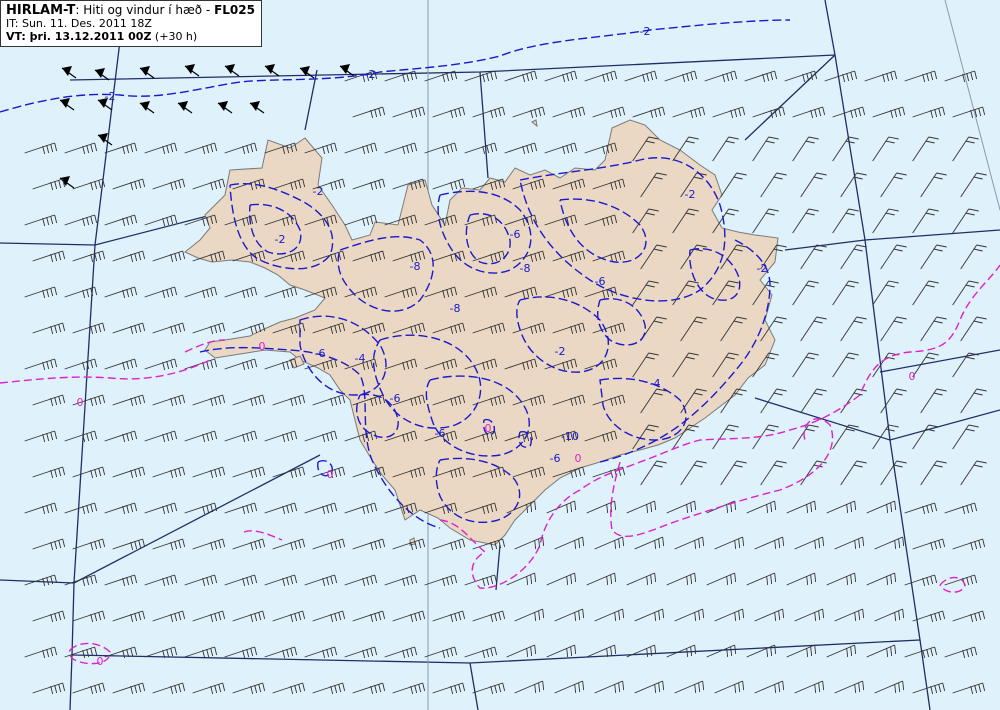  Describe the element at coordinates (234, 10) in the screenshot. I see `flight-level: FL025` at that location.